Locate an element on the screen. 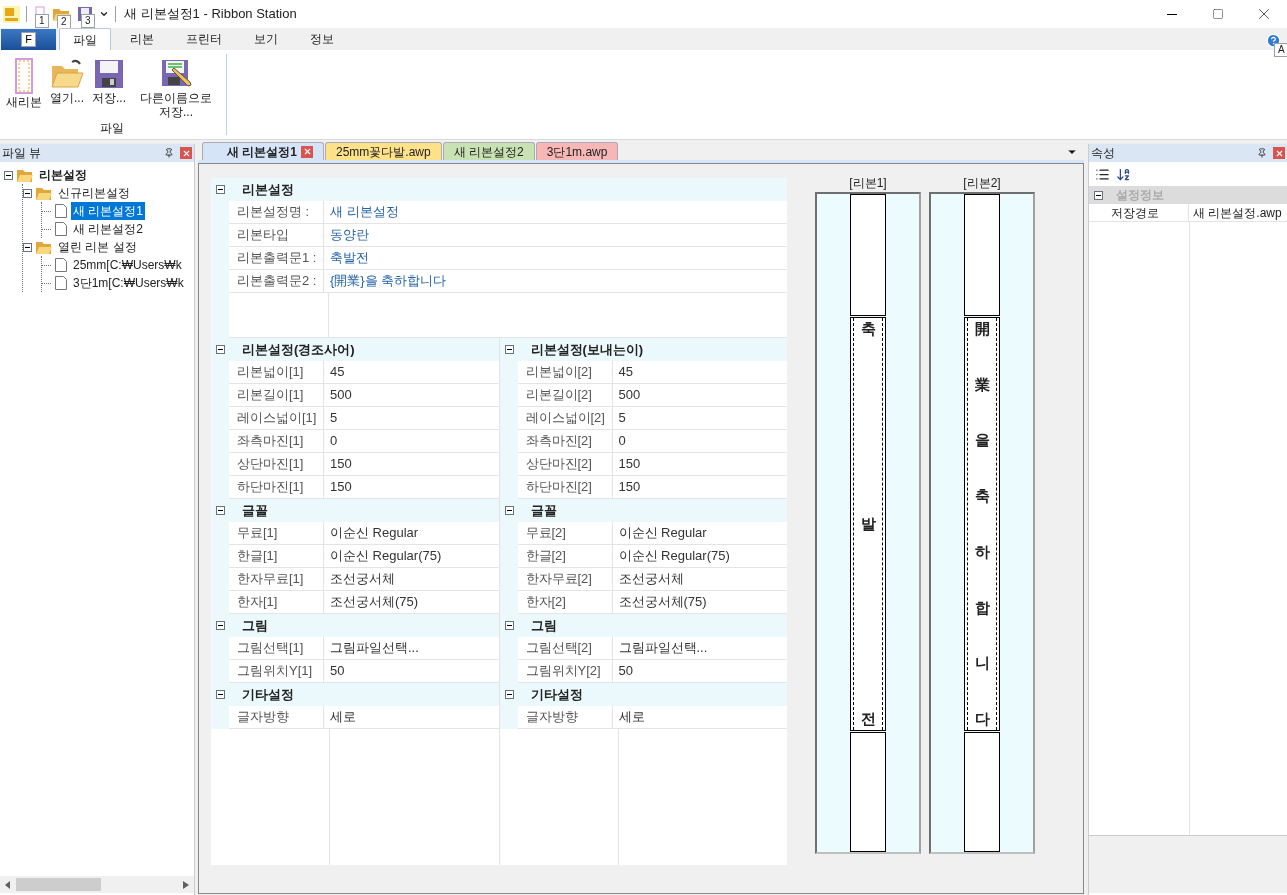 The width and height of the screenshot is (1287, 895). ribbon-character: 開 is located at coordinates (982, 329).